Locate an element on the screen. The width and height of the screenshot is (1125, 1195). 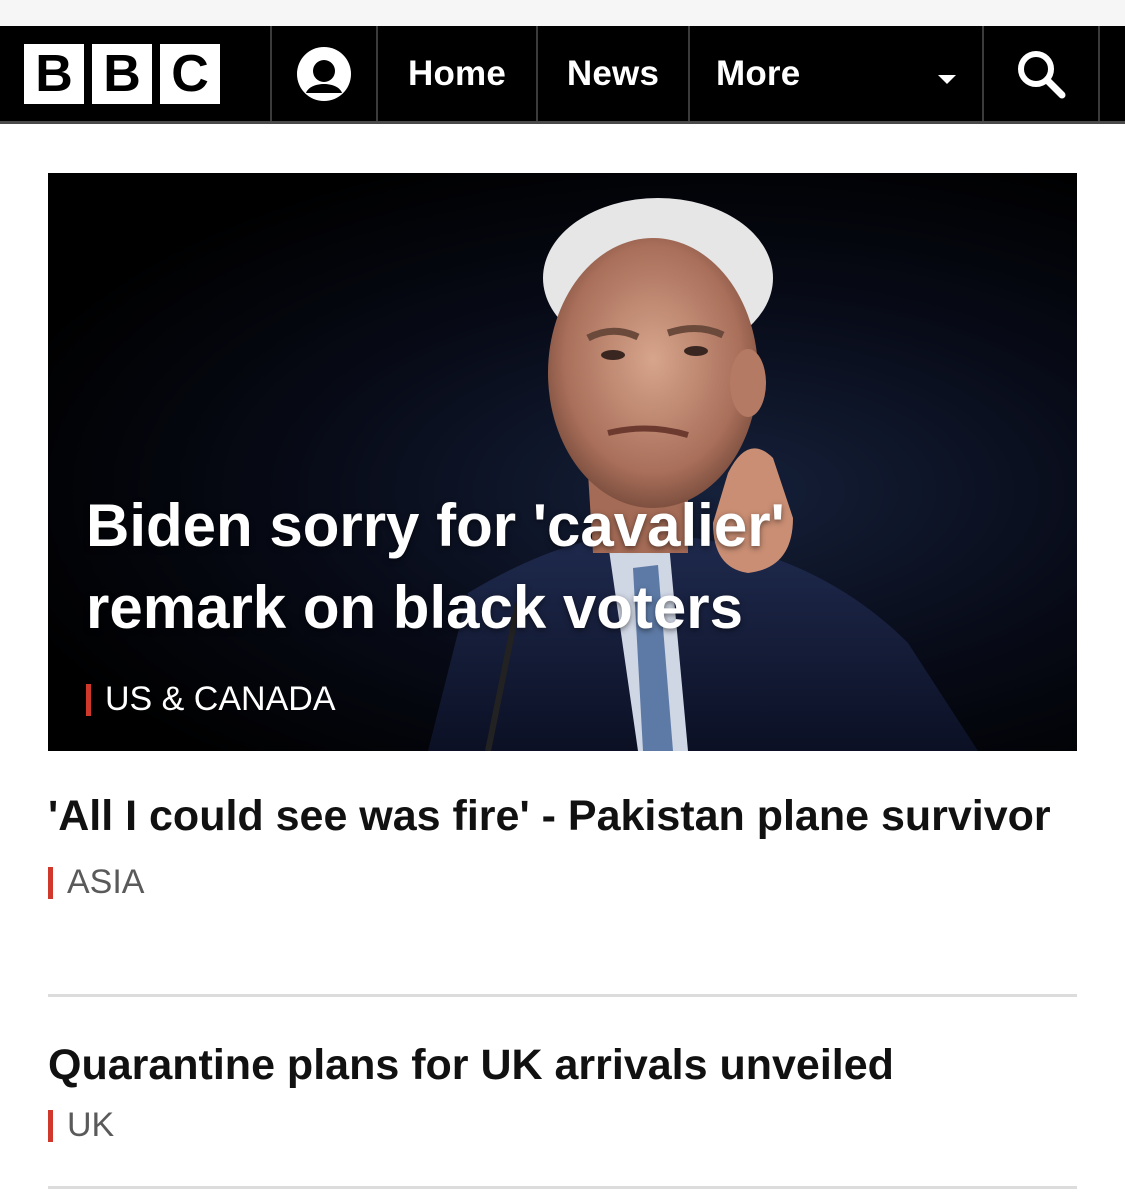
search-icon is located at coordinates (1042, 74).